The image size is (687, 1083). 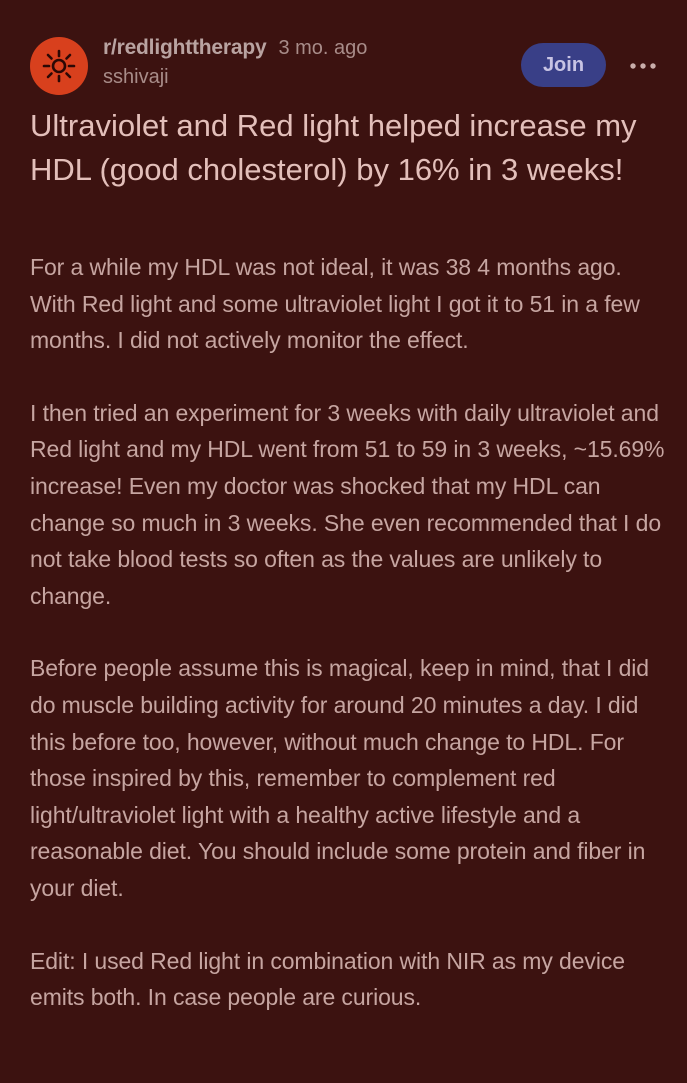 I want to click on subreddit-lamp-icon, so click(x=59, y=66).